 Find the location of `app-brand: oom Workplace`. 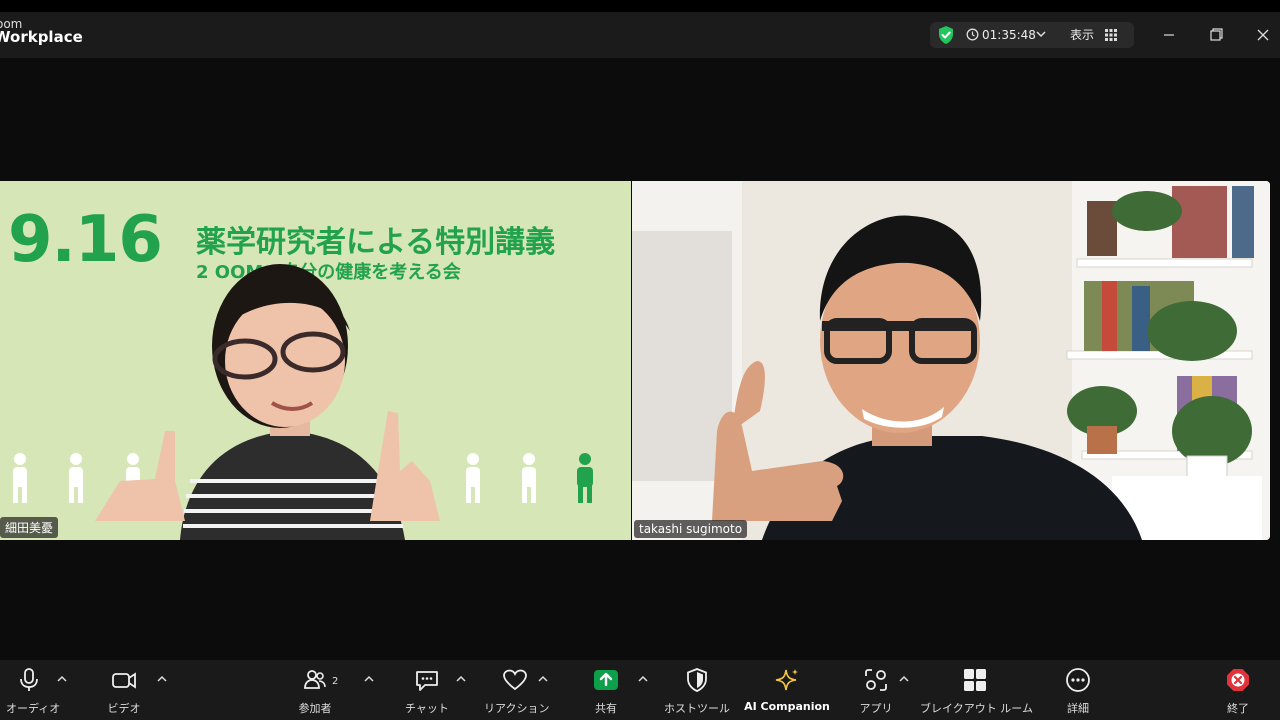

app-brand: oom Workplace is located at coordinates (41, 31).